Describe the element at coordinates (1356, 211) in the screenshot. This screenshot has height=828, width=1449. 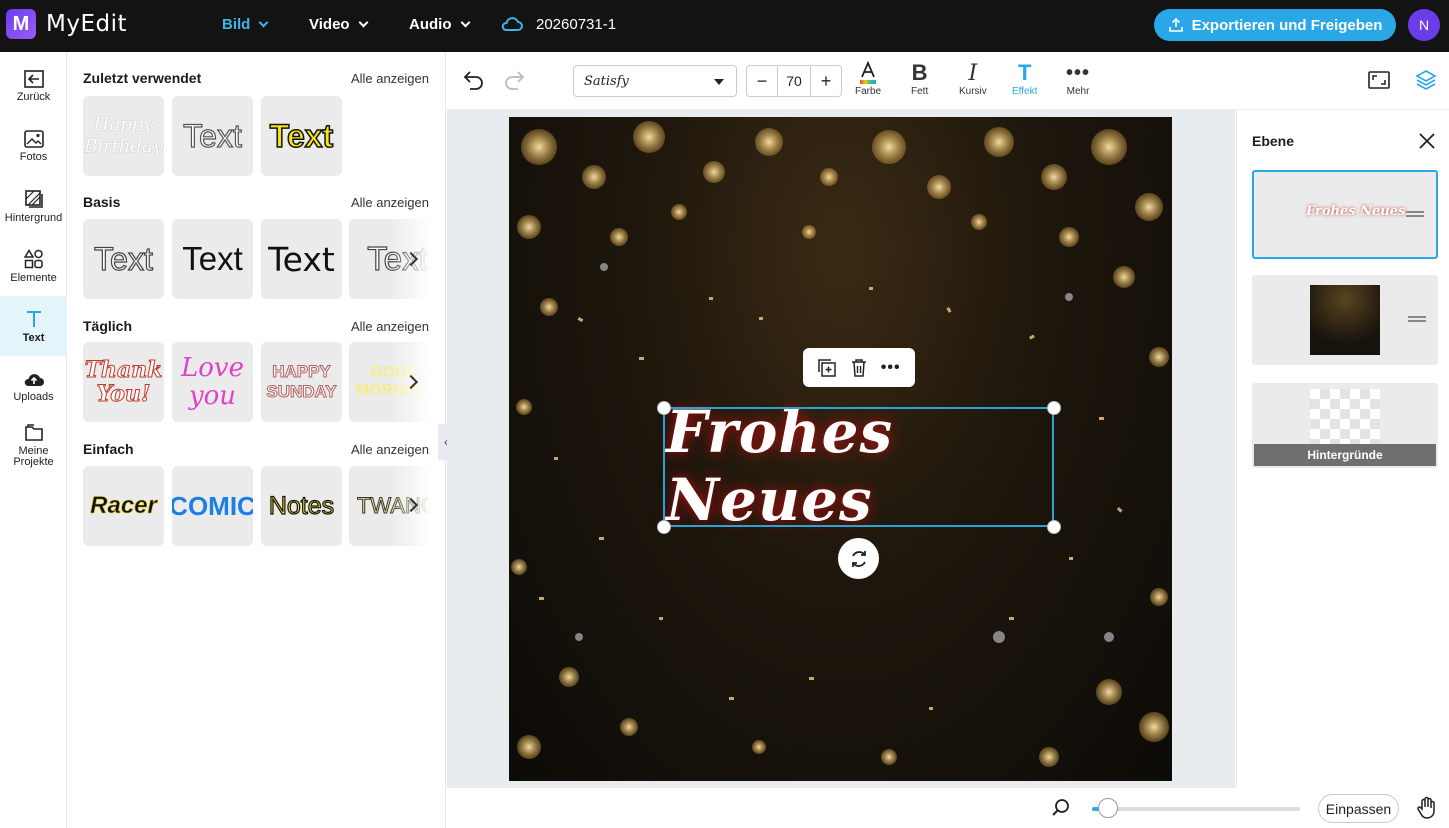
I see `layer-text-thumbnail: Frohes Neues` at that location.